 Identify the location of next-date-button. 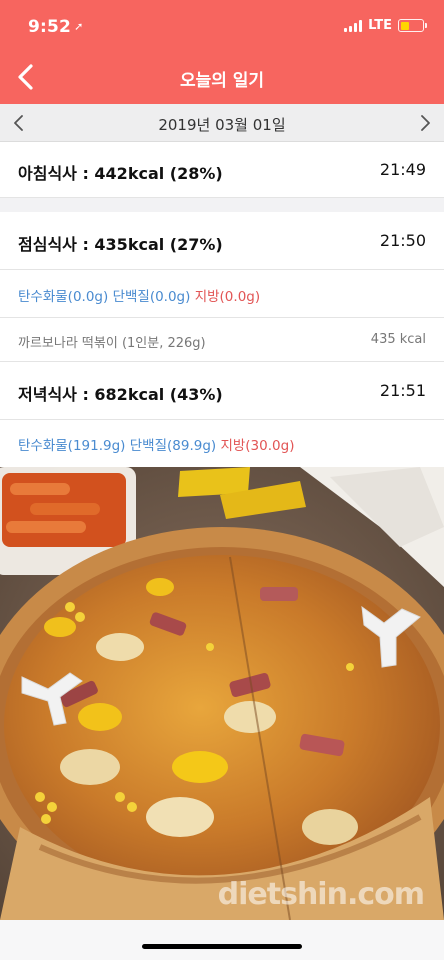
(425, 123).